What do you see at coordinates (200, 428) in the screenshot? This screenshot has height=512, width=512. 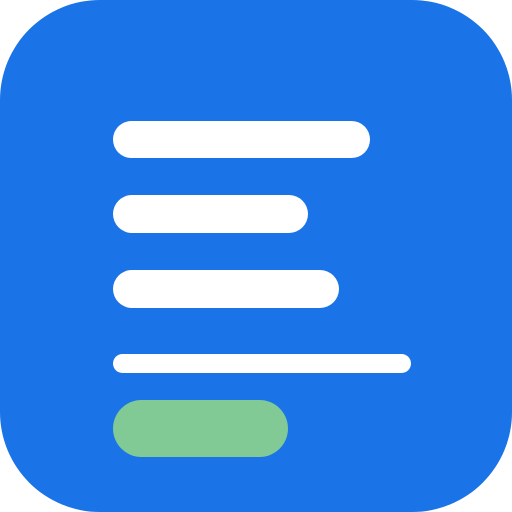 I see `accent-pill` at bounding box center [200, 428].